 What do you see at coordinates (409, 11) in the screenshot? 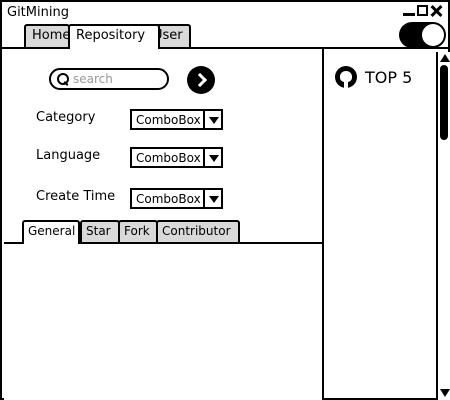
I see `minimize-icon` at bounding box center [409, 11].